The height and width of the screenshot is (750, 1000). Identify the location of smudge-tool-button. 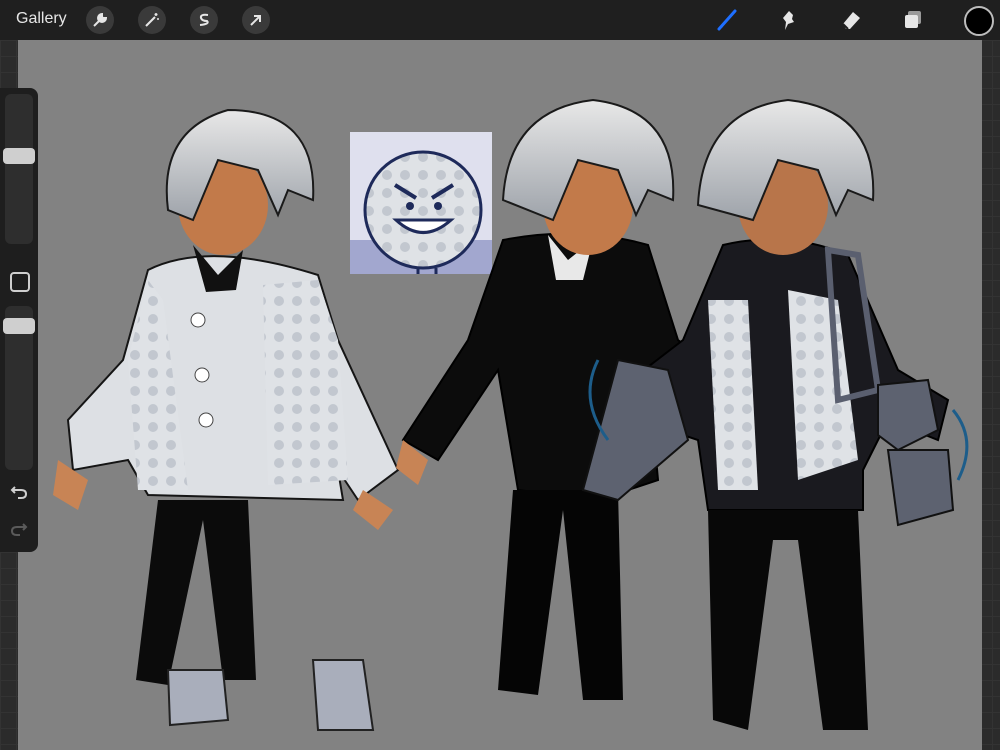
(789, 20).